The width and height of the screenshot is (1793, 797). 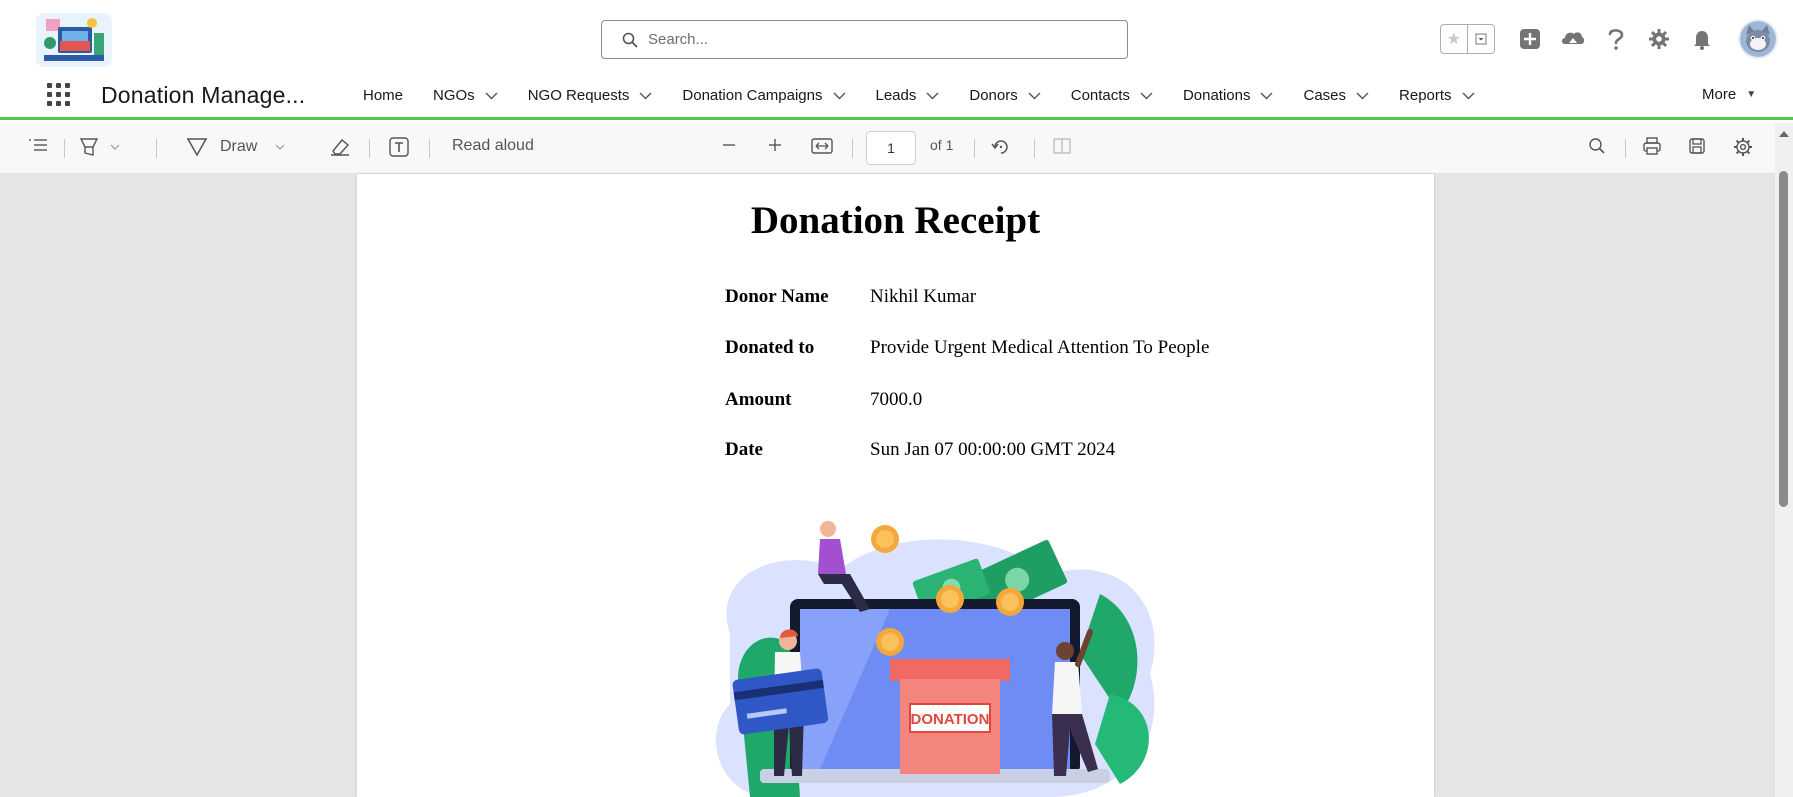 What do you see at coordinates (1001, 147) in the screenshot?
I see `rotate-icon` at bounding box center [1001, 147].